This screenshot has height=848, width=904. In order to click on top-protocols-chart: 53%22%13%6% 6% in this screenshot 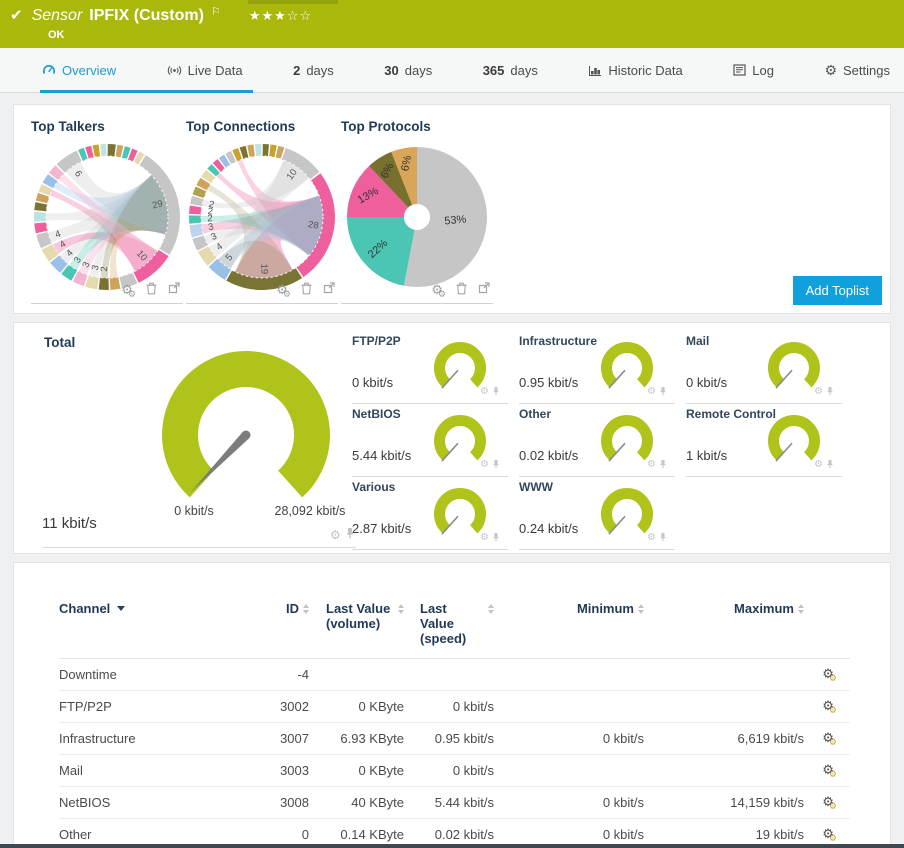, I will do `click(417, 217)`.